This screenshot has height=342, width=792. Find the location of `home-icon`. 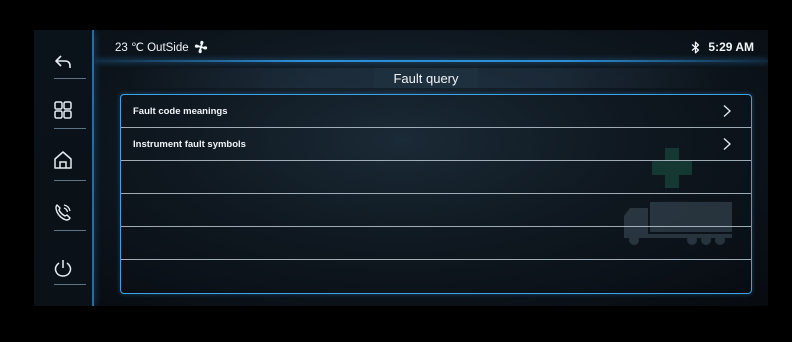

home-icon is located at coordinates (63, 160).